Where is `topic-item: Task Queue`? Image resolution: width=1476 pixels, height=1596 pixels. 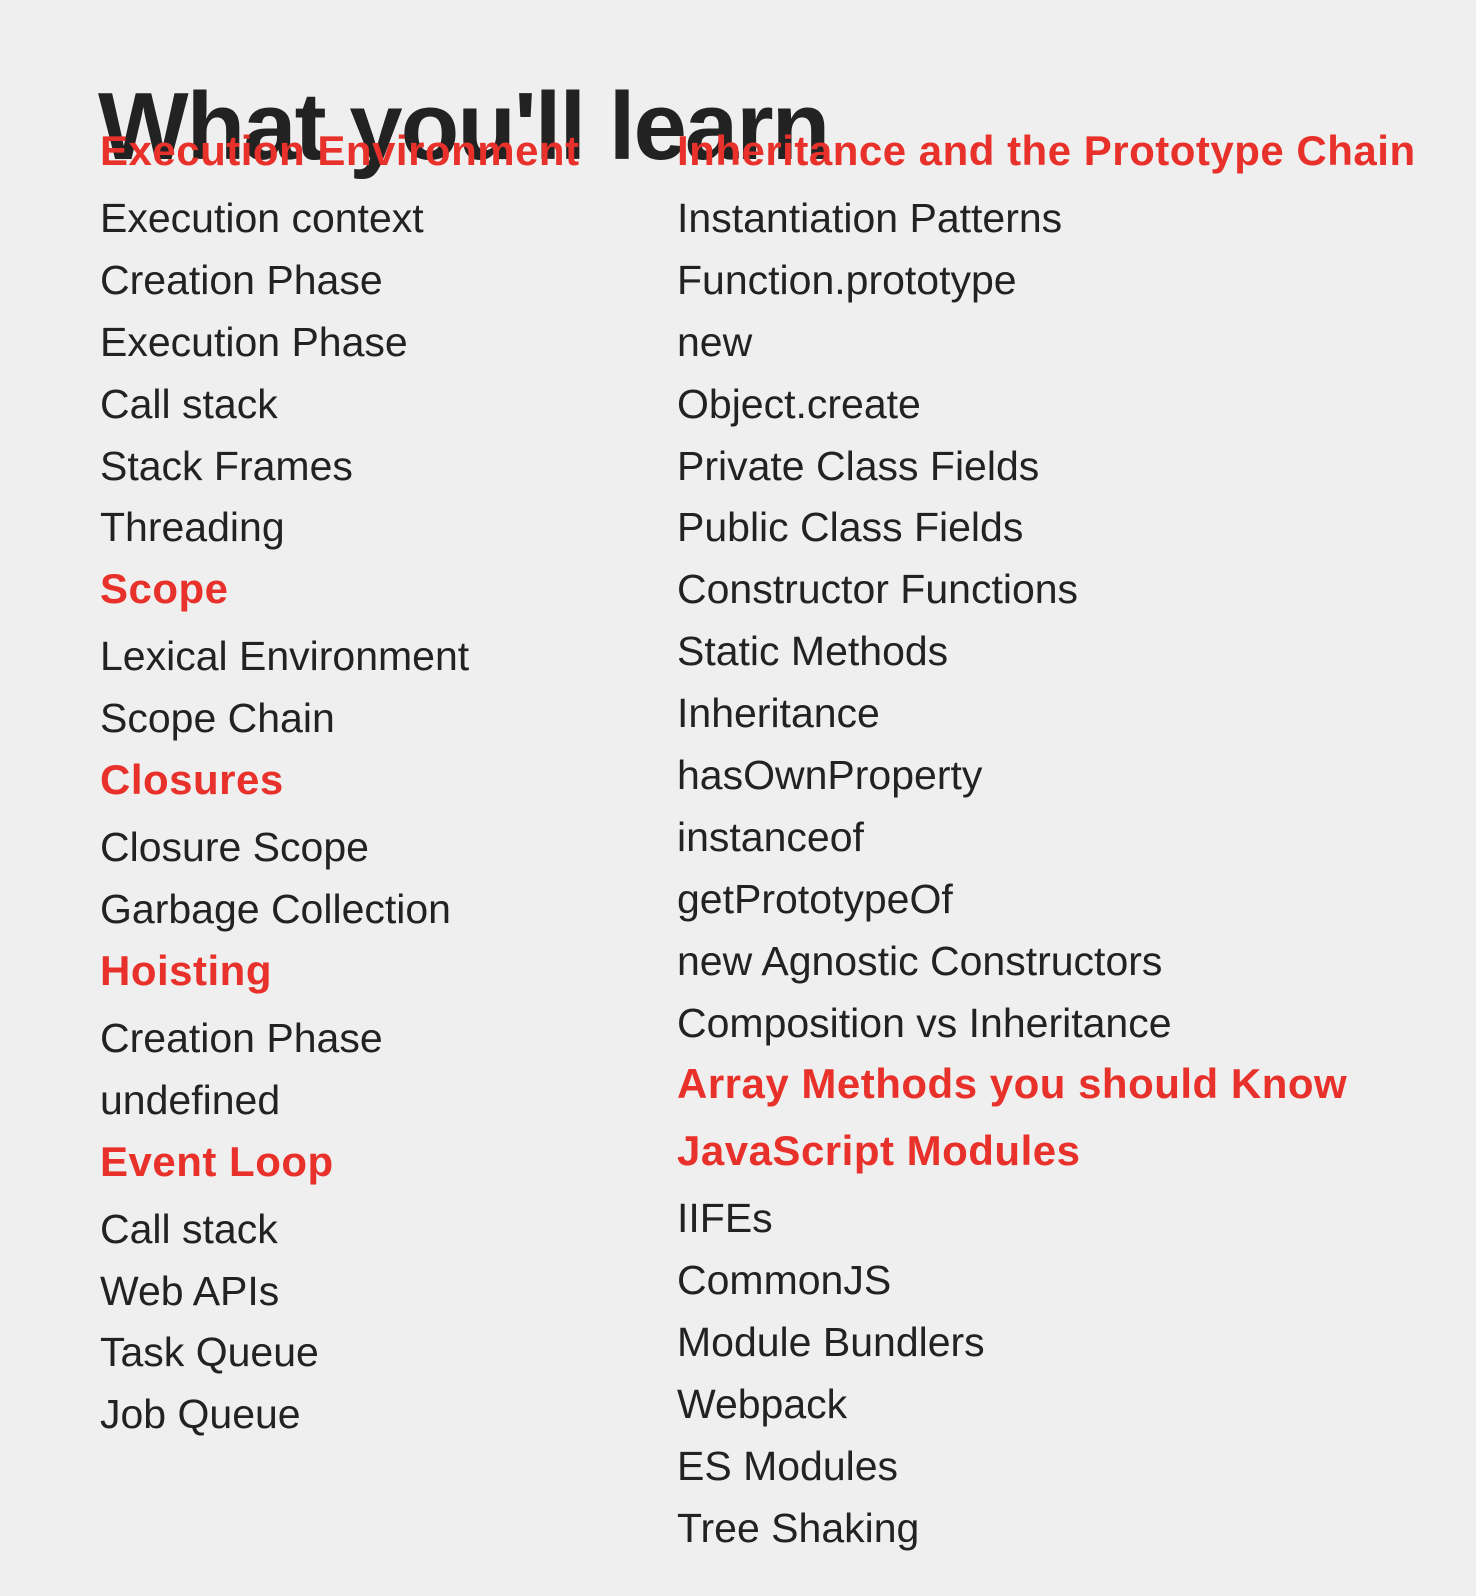
topic-item: Task Queue is located at coordinates (209, 1352).